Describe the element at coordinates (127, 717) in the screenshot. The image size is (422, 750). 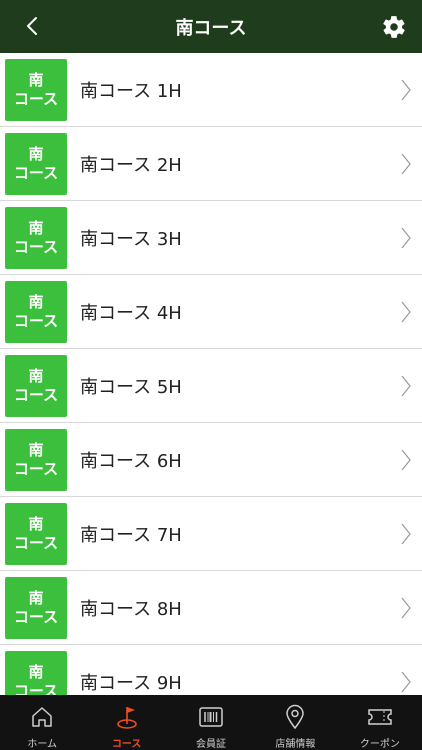
I see `golf-flag-icon` at that location.